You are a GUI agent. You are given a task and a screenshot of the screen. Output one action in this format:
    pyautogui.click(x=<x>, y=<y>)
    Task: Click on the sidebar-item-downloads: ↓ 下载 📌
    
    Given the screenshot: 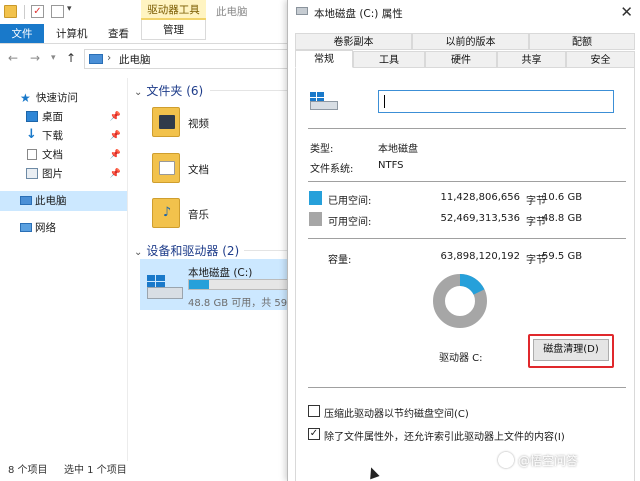 What is the action you would take?
    pyautogui.click(x=63, y=136)
    